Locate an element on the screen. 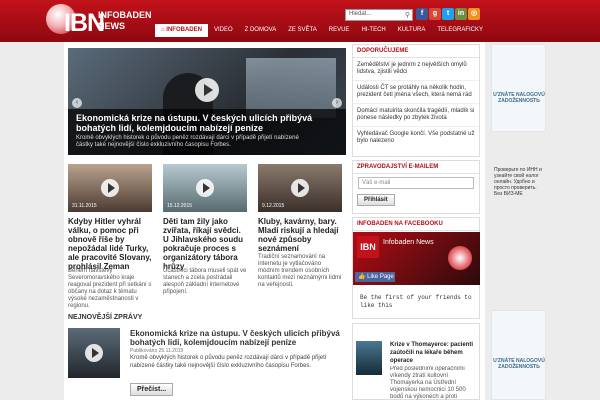 The height and width of the screenshot is (400, 600). card-image: 31.11.2015 is located at coordinates (110, 188).